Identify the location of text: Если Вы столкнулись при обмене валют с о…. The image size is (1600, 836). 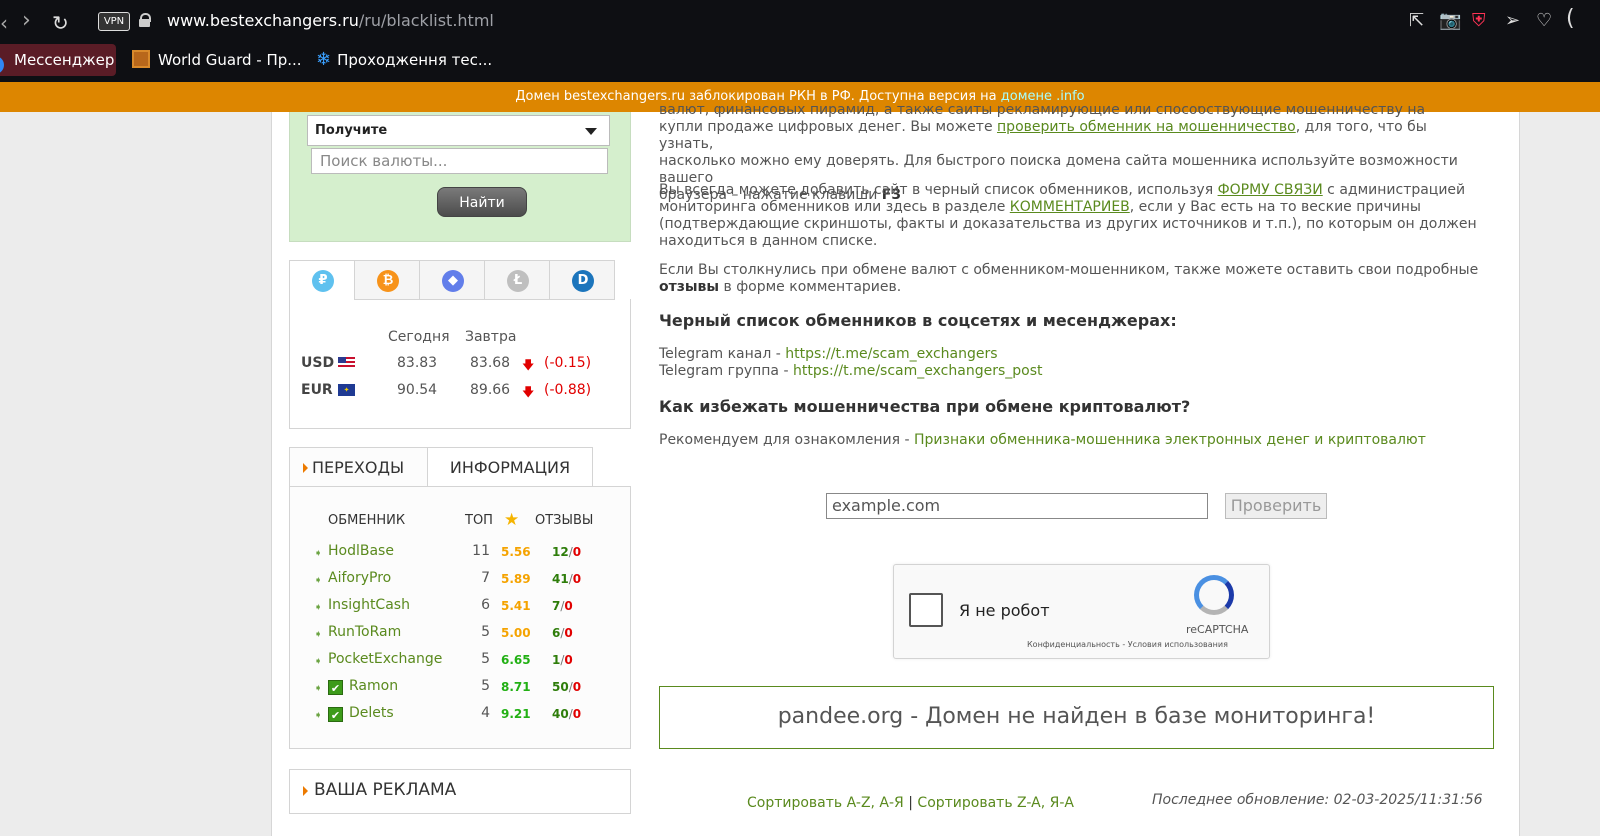
(1069, 270).